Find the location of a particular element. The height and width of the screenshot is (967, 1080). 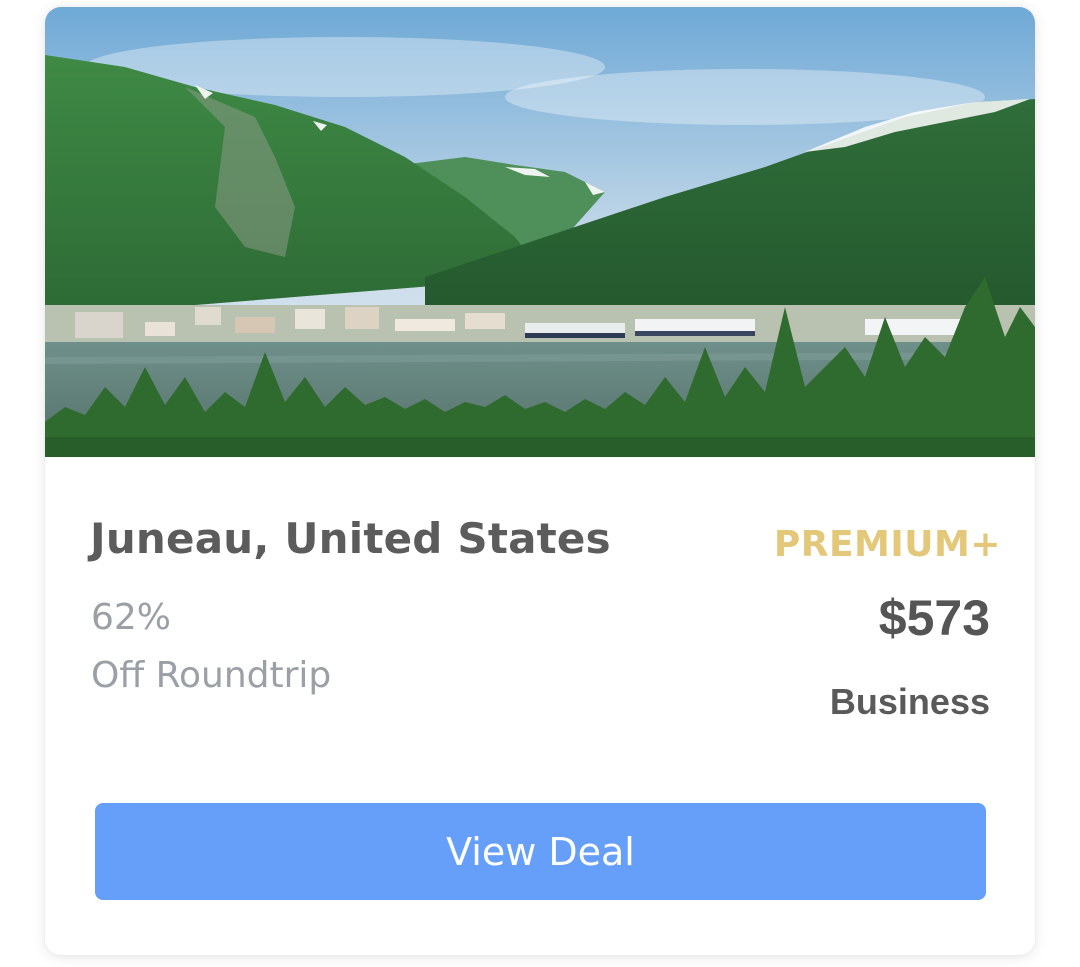

tier-badge: PREMIUM+ is located at coordinates (887, 544).